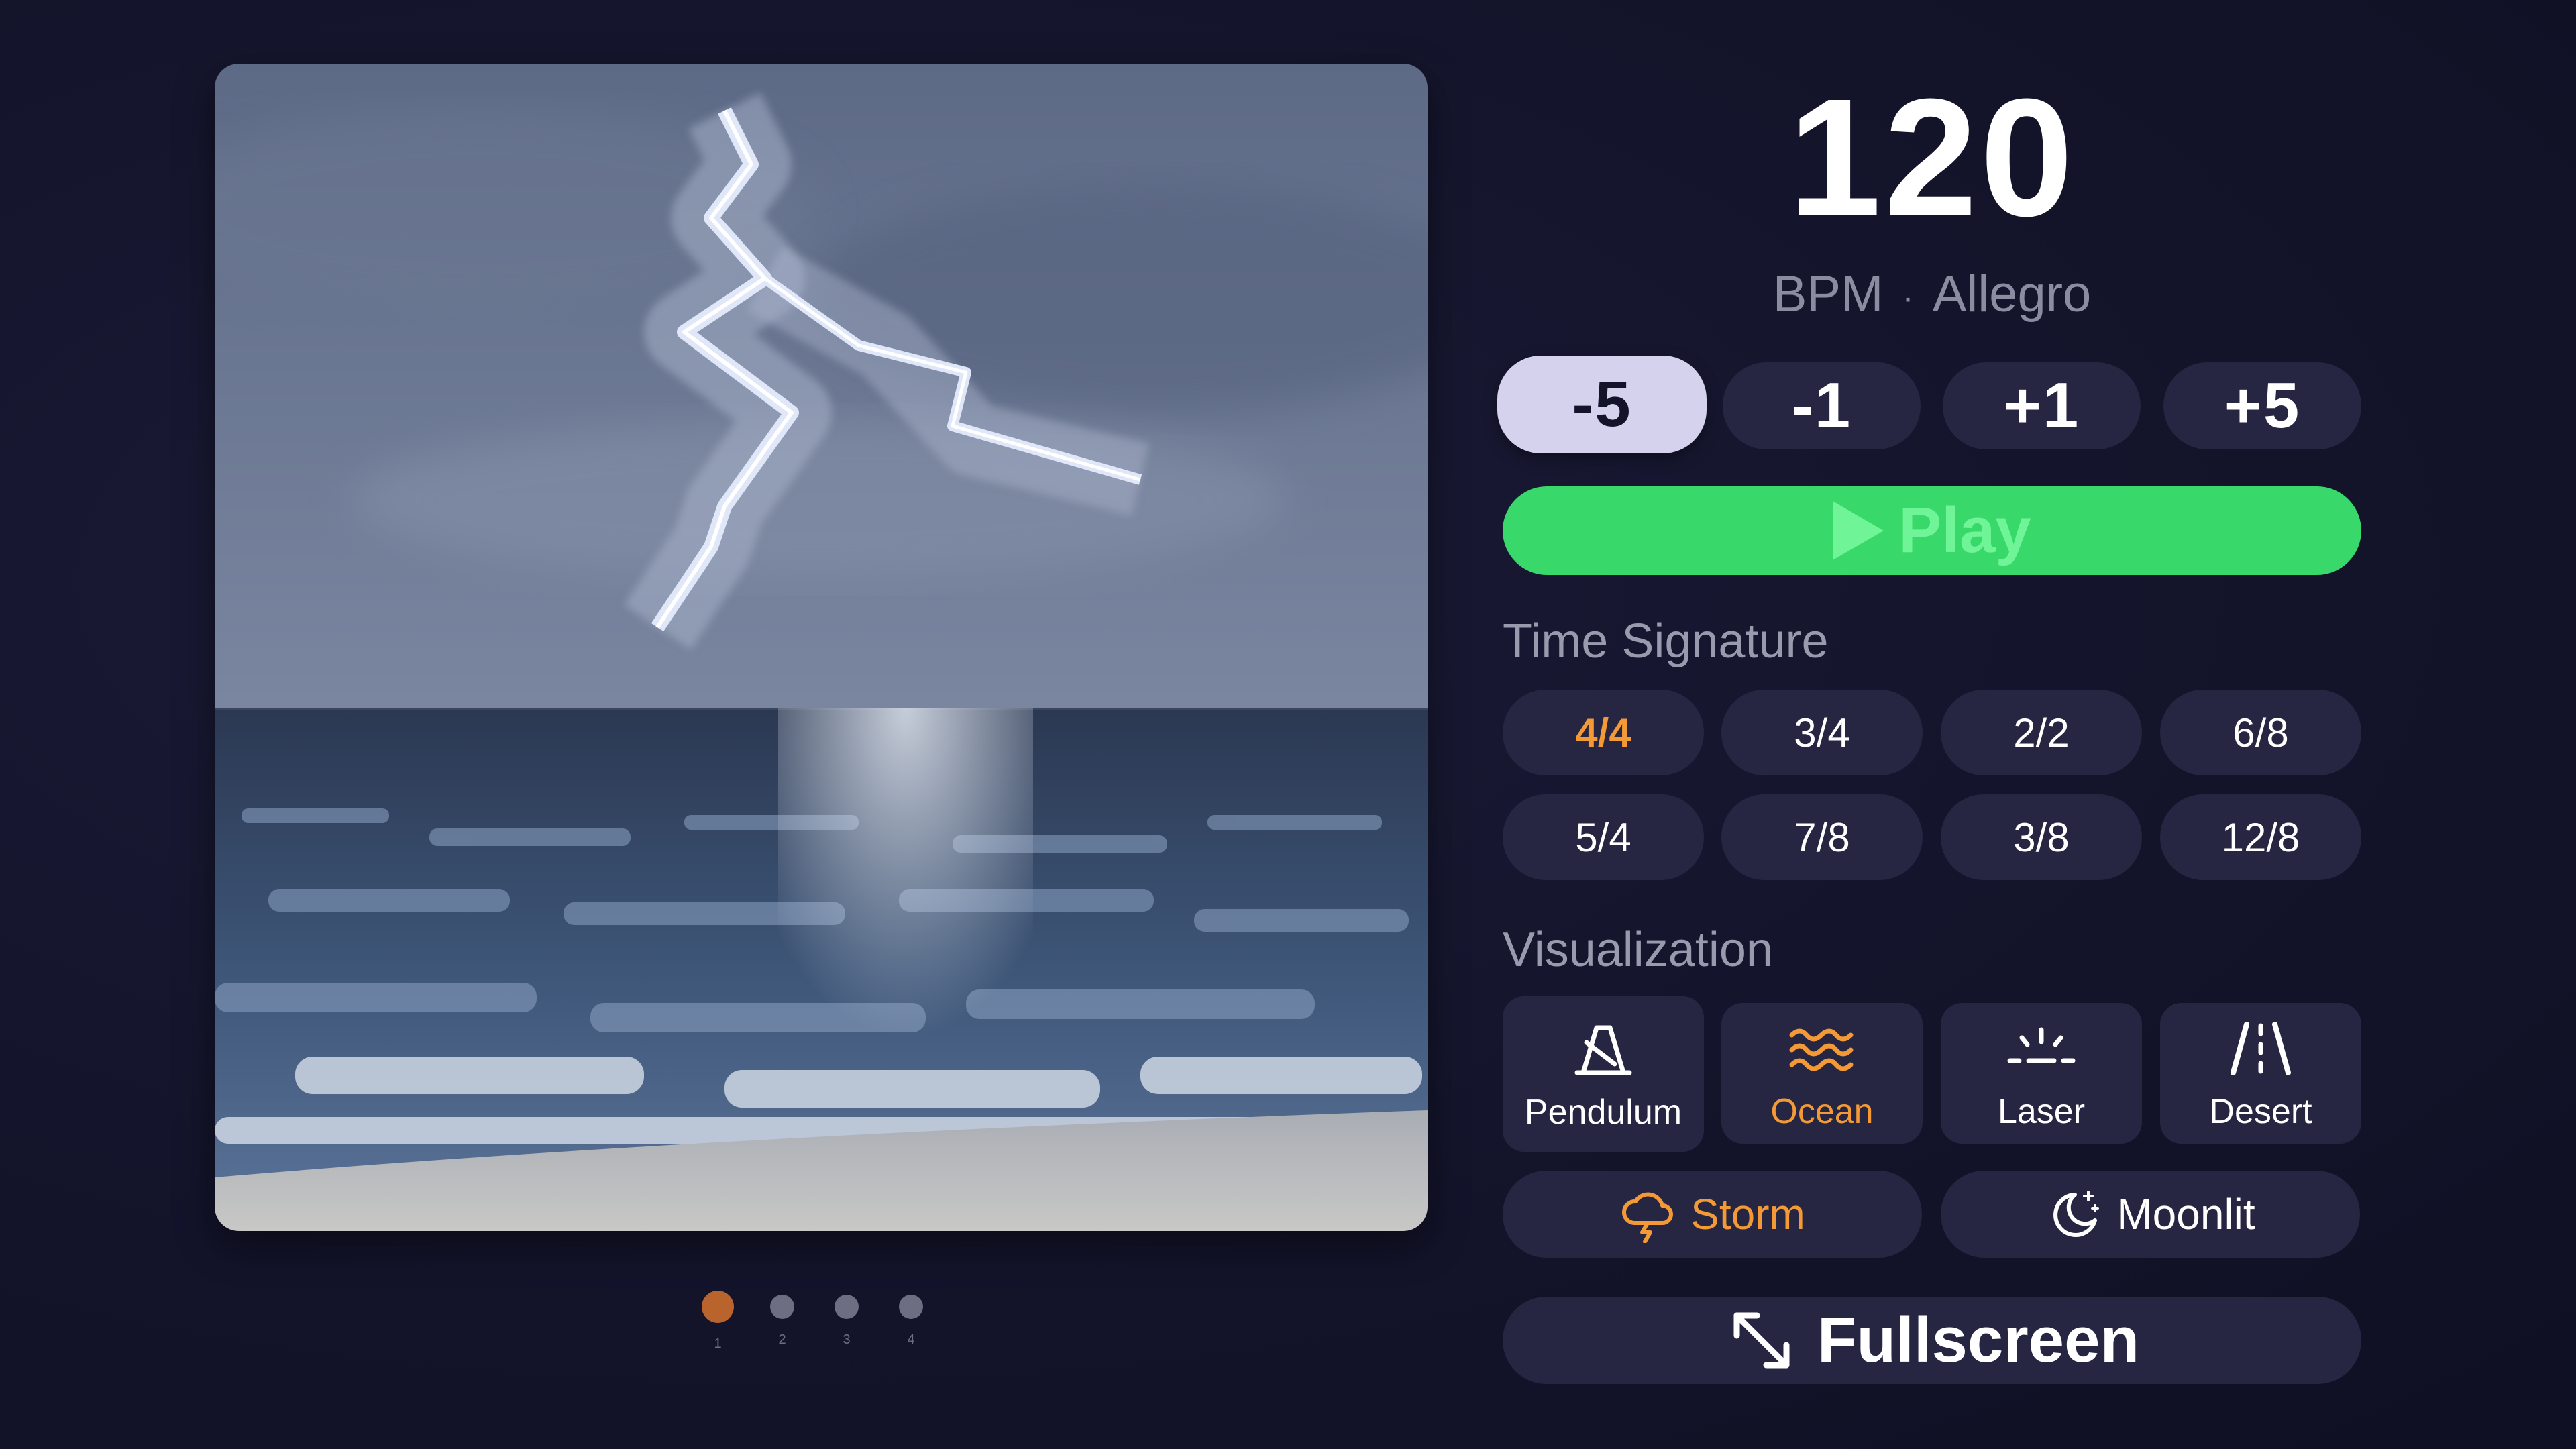 The height and width of the screenshot is (1449, 2576). What do you see at coordinates (1822, 732) in the screenshot?
I see `time-sig-3-4: 3/4` at bounding box center [1822, 732].